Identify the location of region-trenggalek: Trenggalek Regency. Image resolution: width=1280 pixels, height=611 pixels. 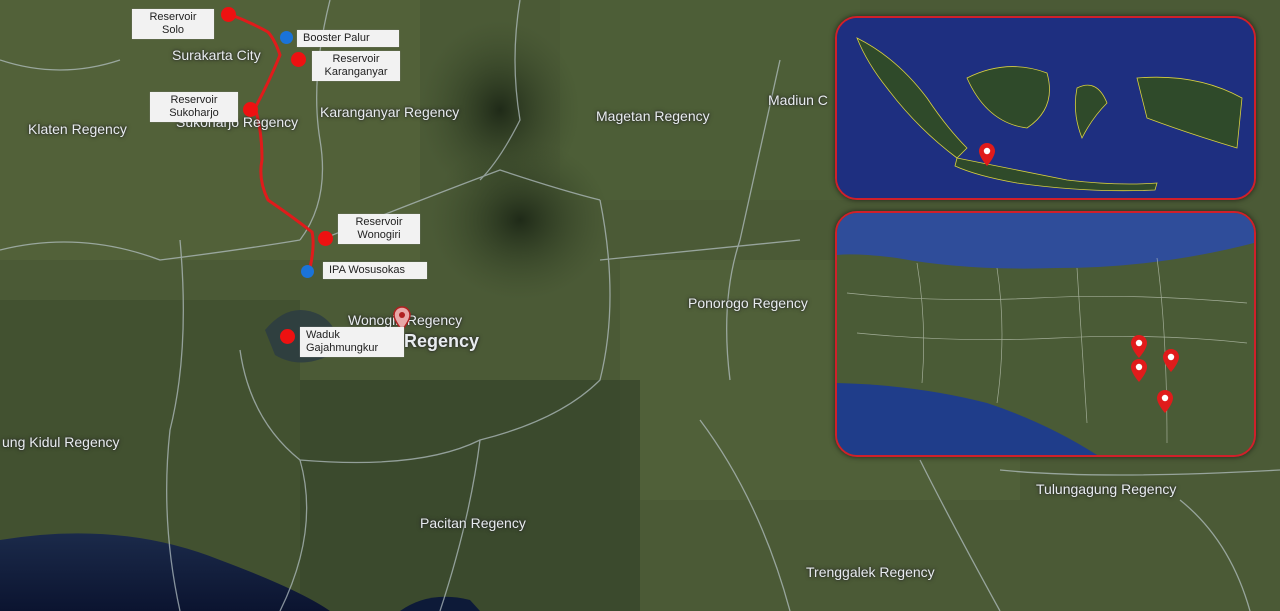
(870, 572).